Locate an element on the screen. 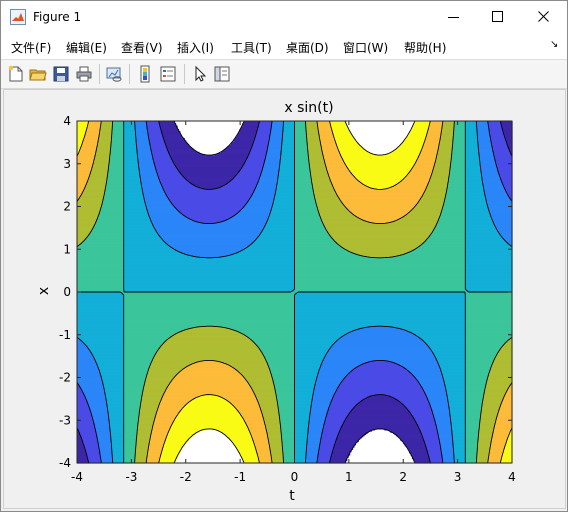 This screenshot has width=568, height=512. maximize-icon is located at coordinates (497, 16).